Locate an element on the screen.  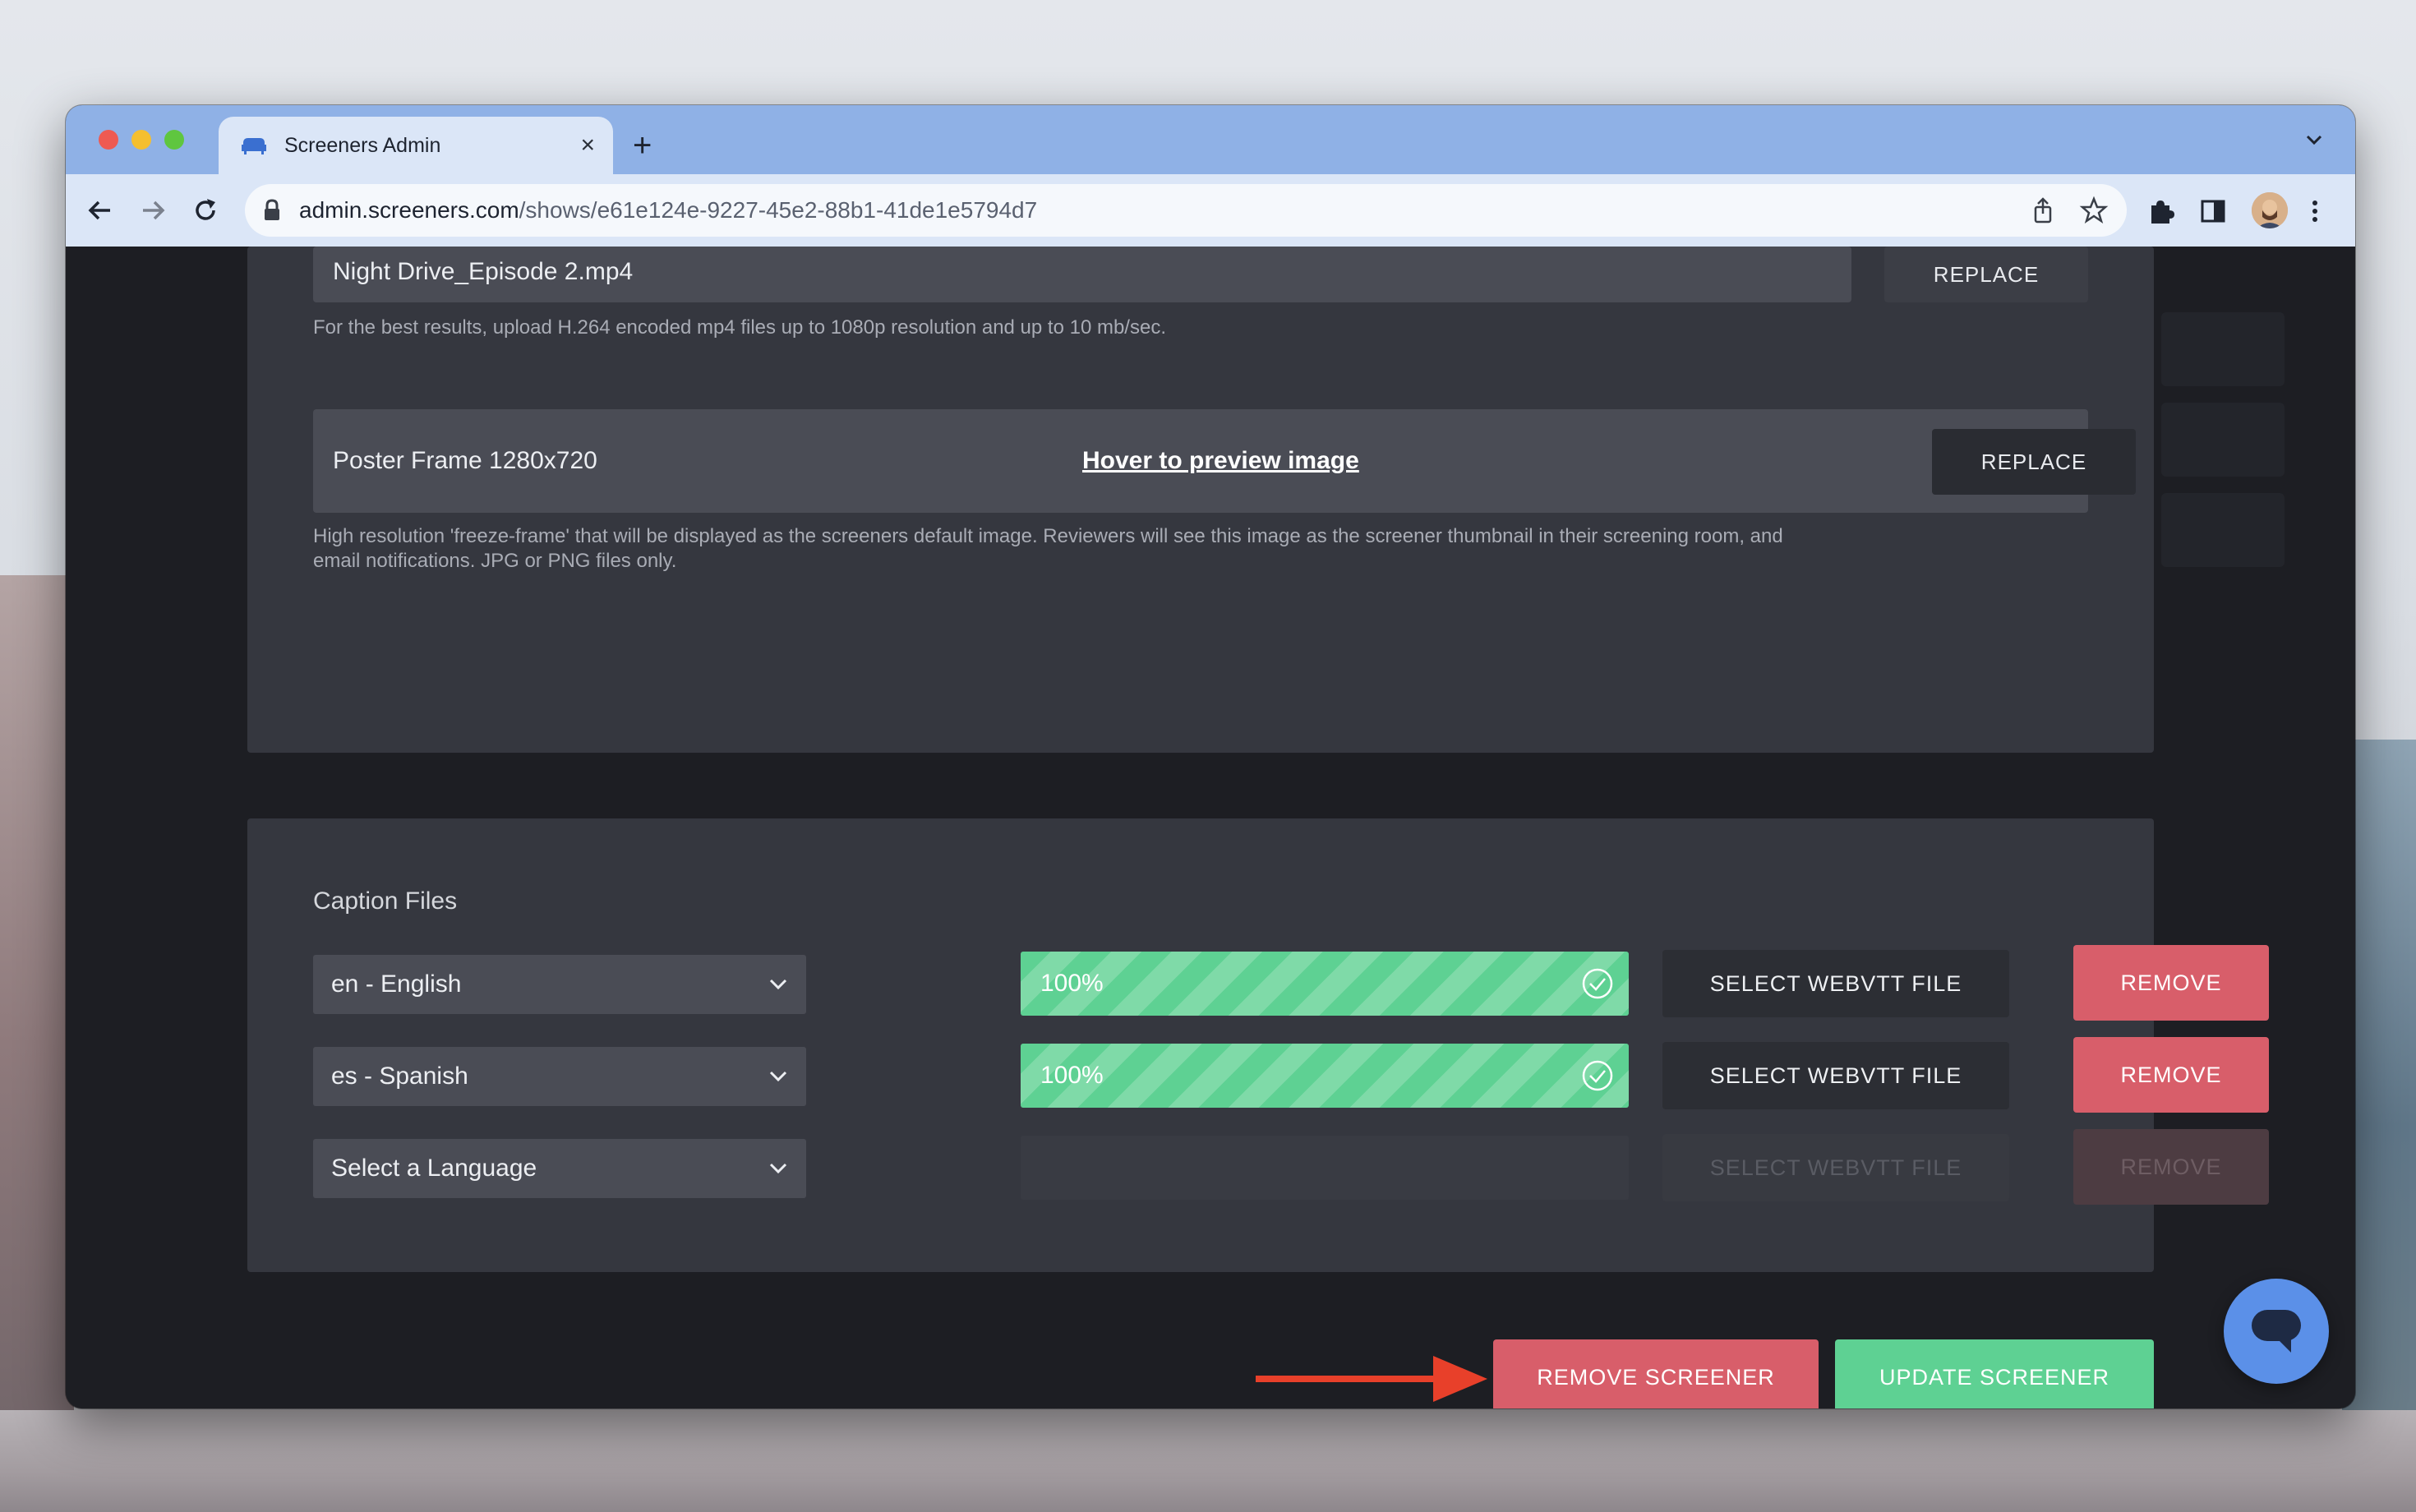
chat-icon is located at coordinates (2276, 1331).